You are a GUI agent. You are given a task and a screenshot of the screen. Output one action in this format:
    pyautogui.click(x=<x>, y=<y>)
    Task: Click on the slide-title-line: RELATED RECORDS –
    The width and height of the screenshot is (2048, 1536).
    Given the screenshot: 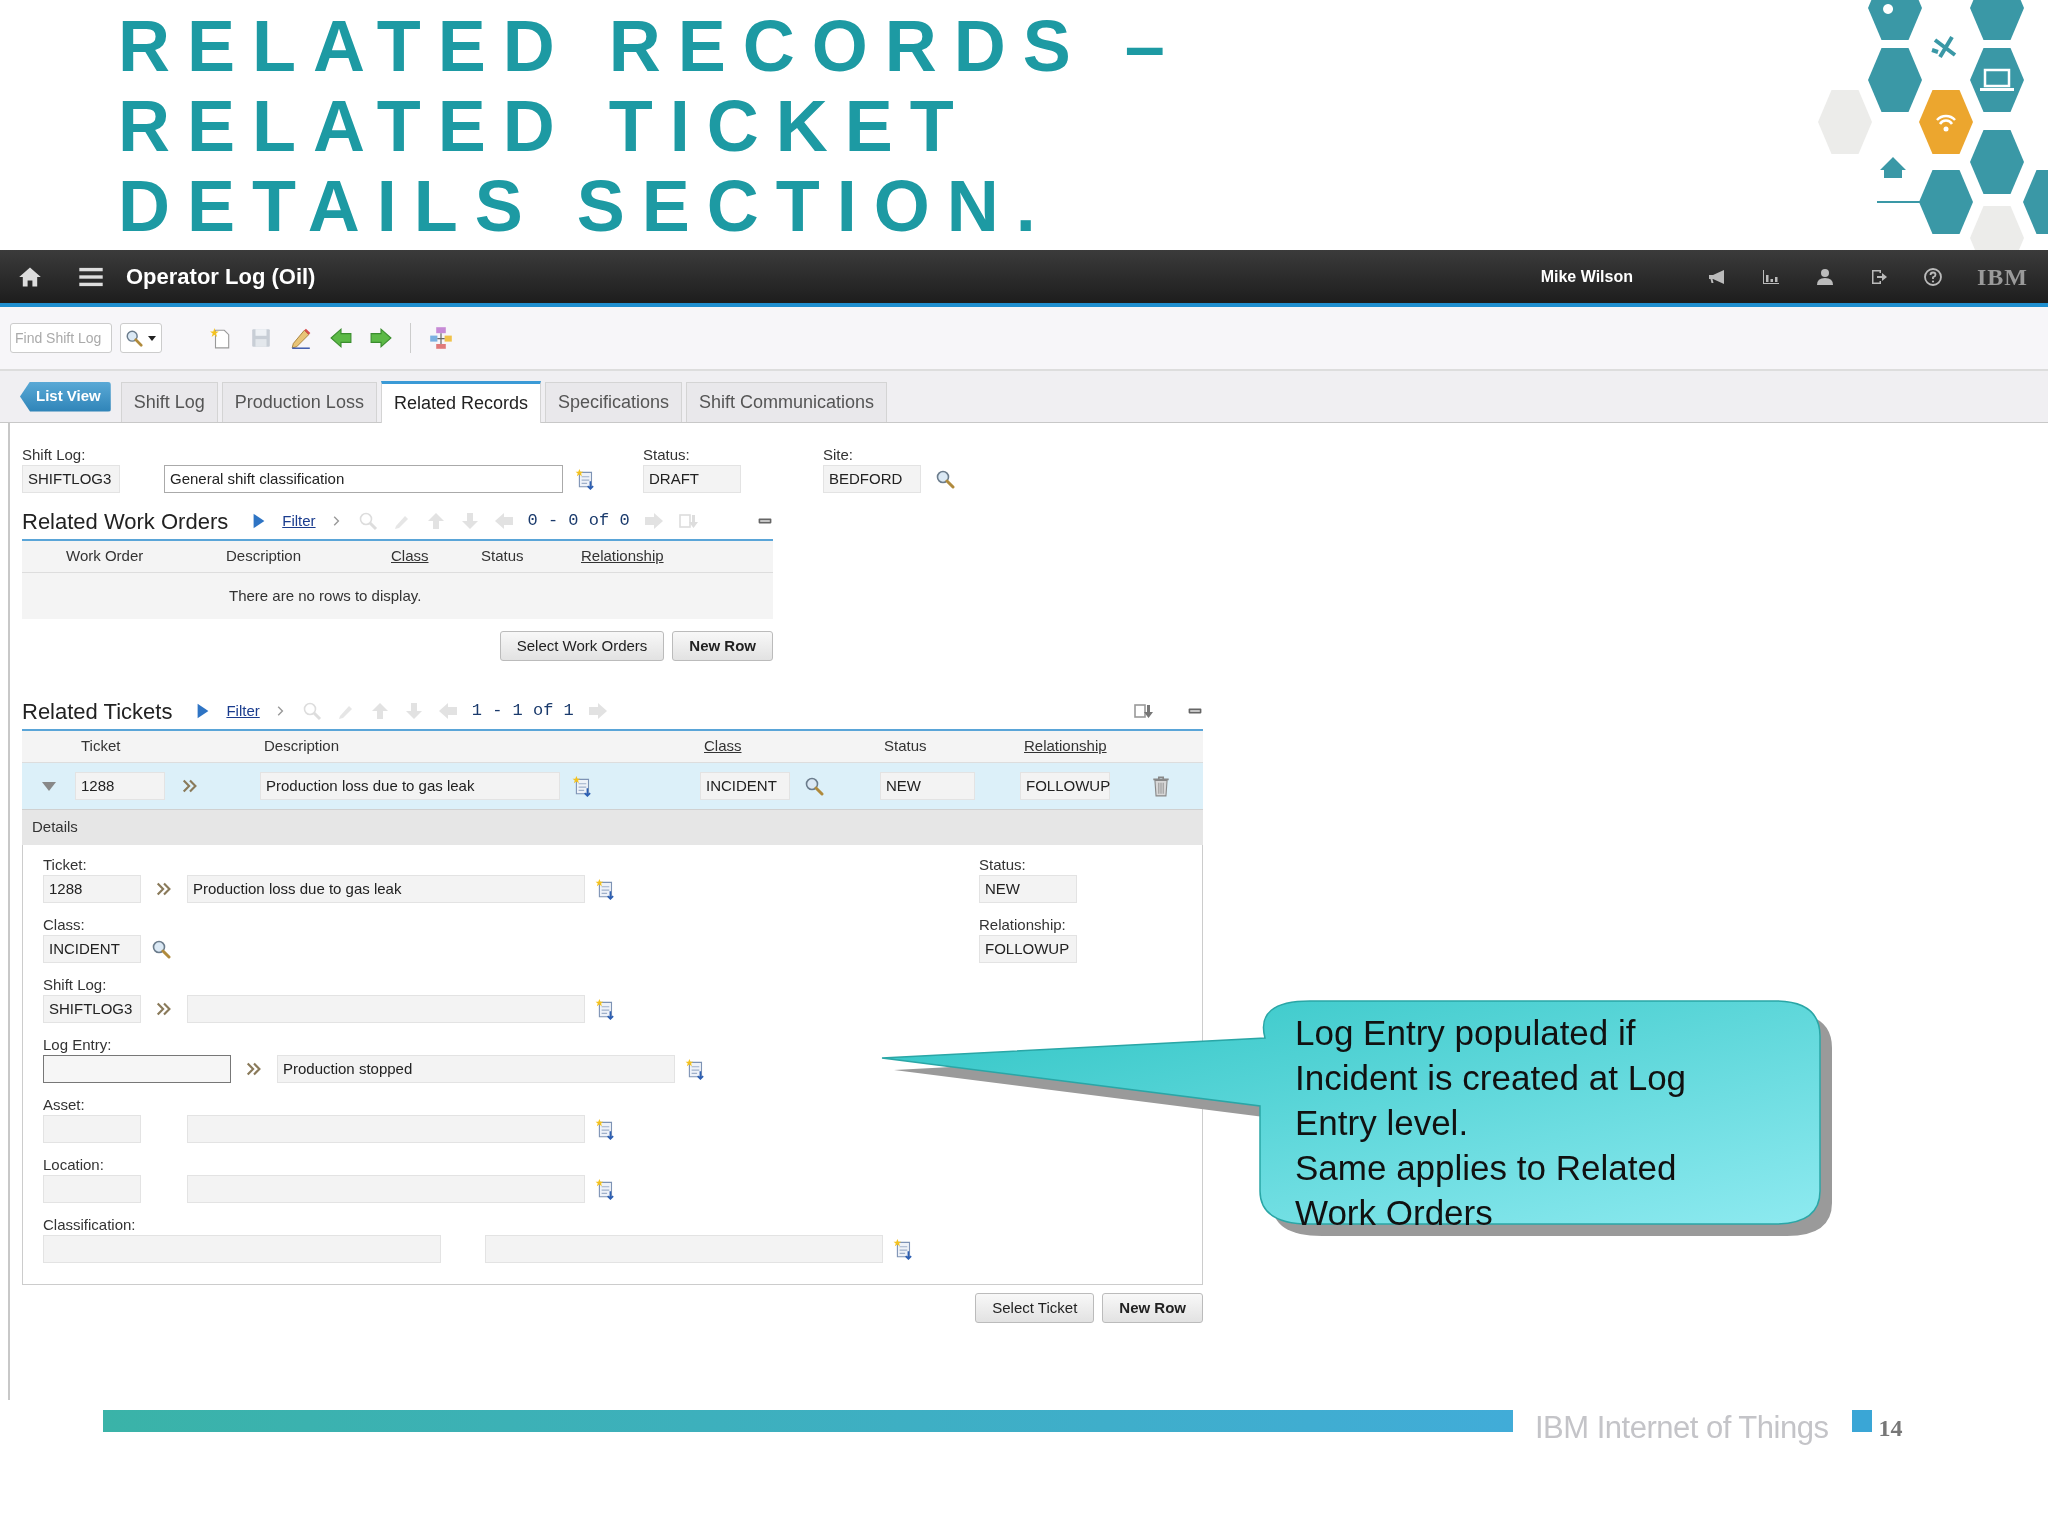 What is the action you would take?
    pyautogui.click(x=650, y=46)
    